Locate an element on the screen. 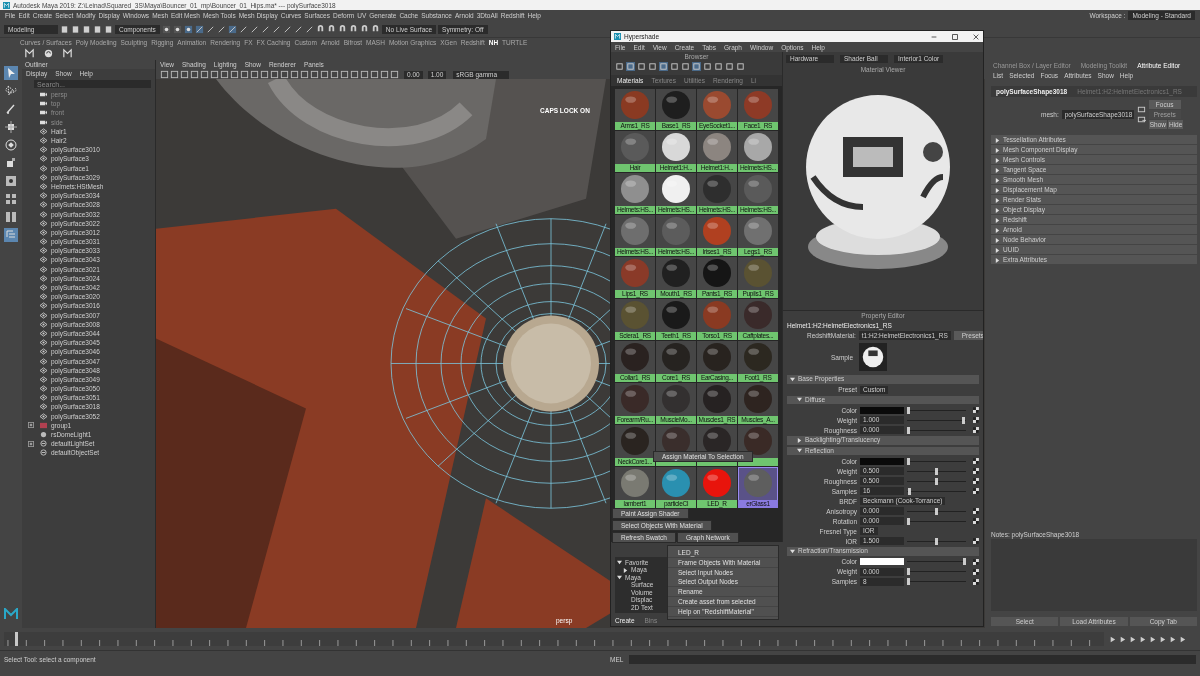  close-icon is located at coordinates (976, 36).